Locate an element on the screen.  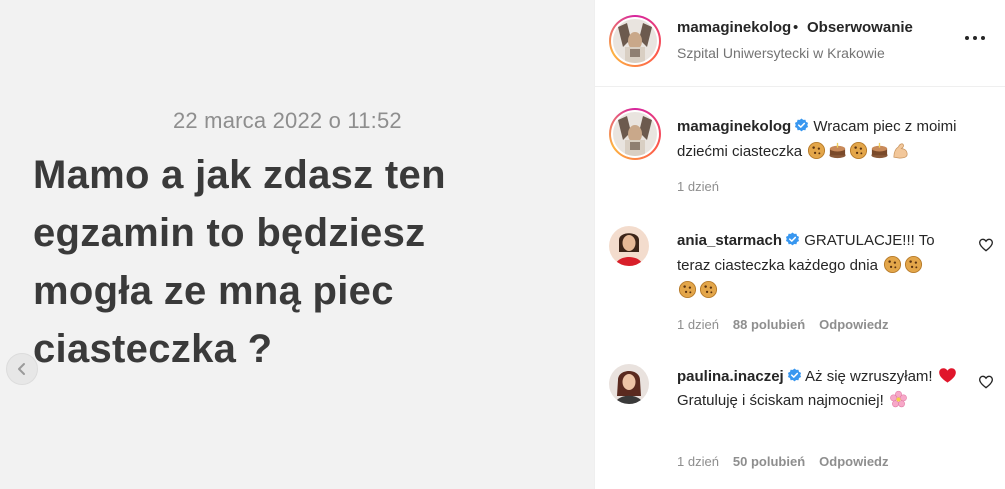
caption-time: 1 dzień is located at coordinates (698, 186).